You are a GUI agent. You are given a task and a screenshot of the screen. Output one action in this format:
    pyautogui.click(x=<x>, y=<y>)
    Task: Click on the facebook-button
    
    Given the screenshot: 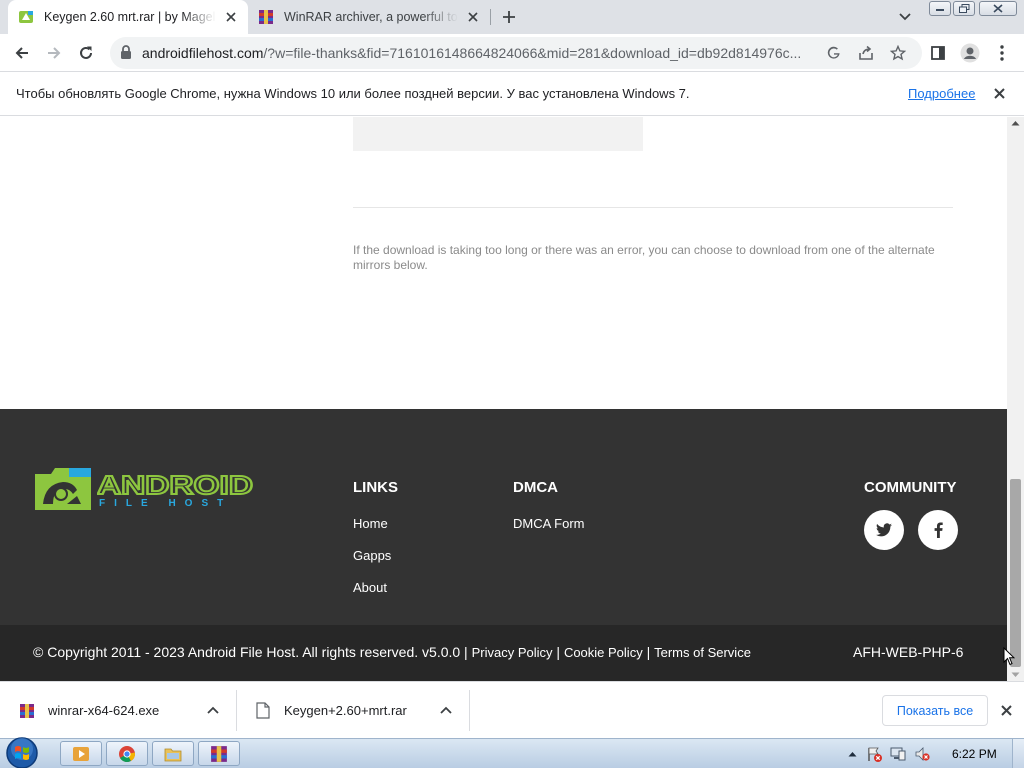 What is the action you would take?
    pyautogui.click(x=938, y=530)
    